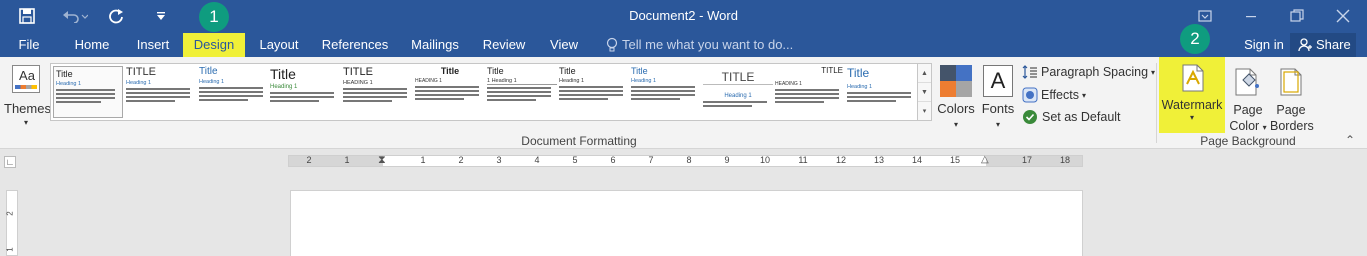 The width and height of the screenshot is (1367, 256). Describe the element at coordinates (956, 108) in the screenshot. I see `colors-label: Colors` at that location.